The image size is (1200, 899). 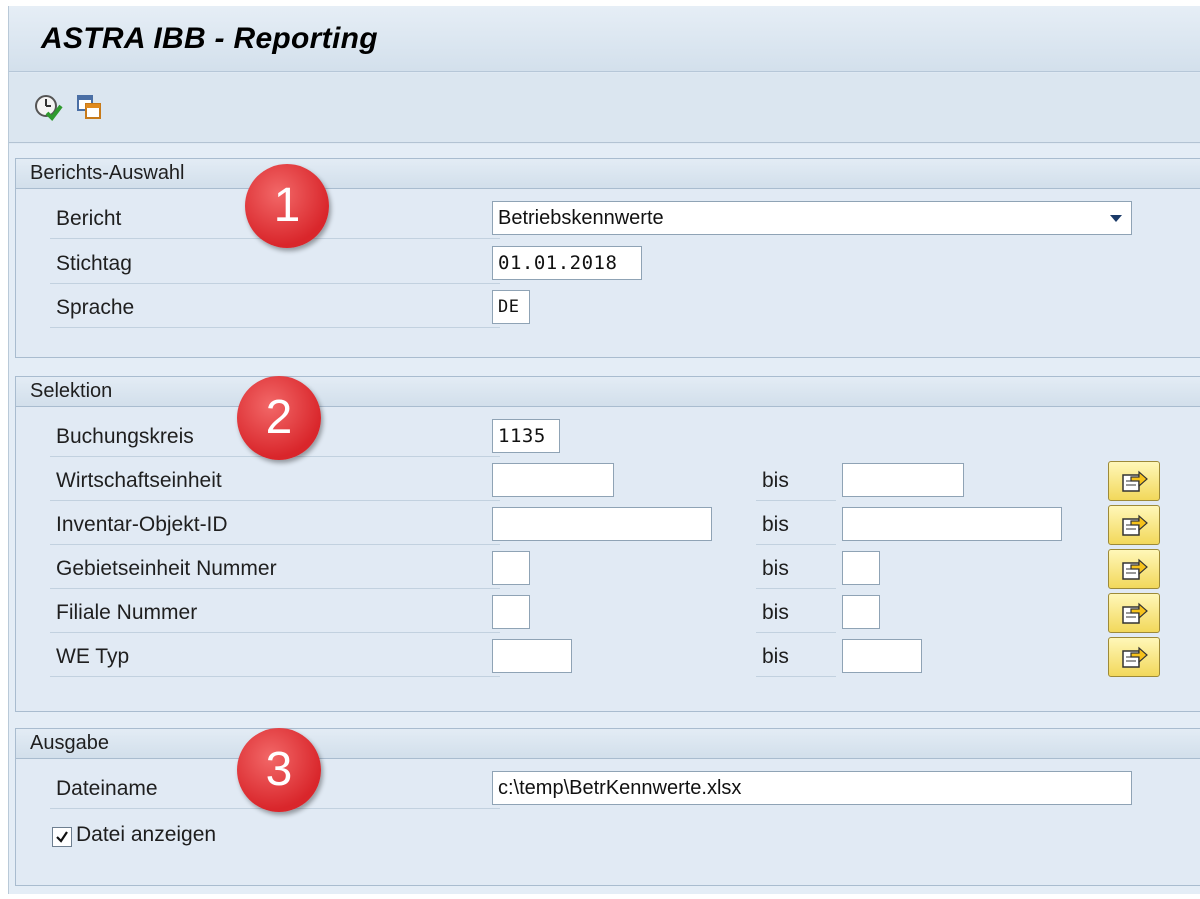 What do you see at coordinates (90, 108) in the screenshot?
I see `copy-windows-icon` at bounding box center [90, 108].